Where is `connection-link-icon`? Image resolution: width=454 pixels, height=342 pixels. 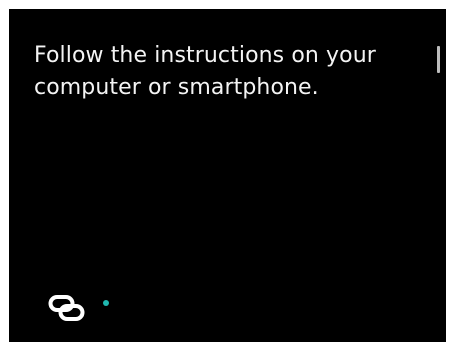
connection-link-icon is located at coordinates (66, 308).